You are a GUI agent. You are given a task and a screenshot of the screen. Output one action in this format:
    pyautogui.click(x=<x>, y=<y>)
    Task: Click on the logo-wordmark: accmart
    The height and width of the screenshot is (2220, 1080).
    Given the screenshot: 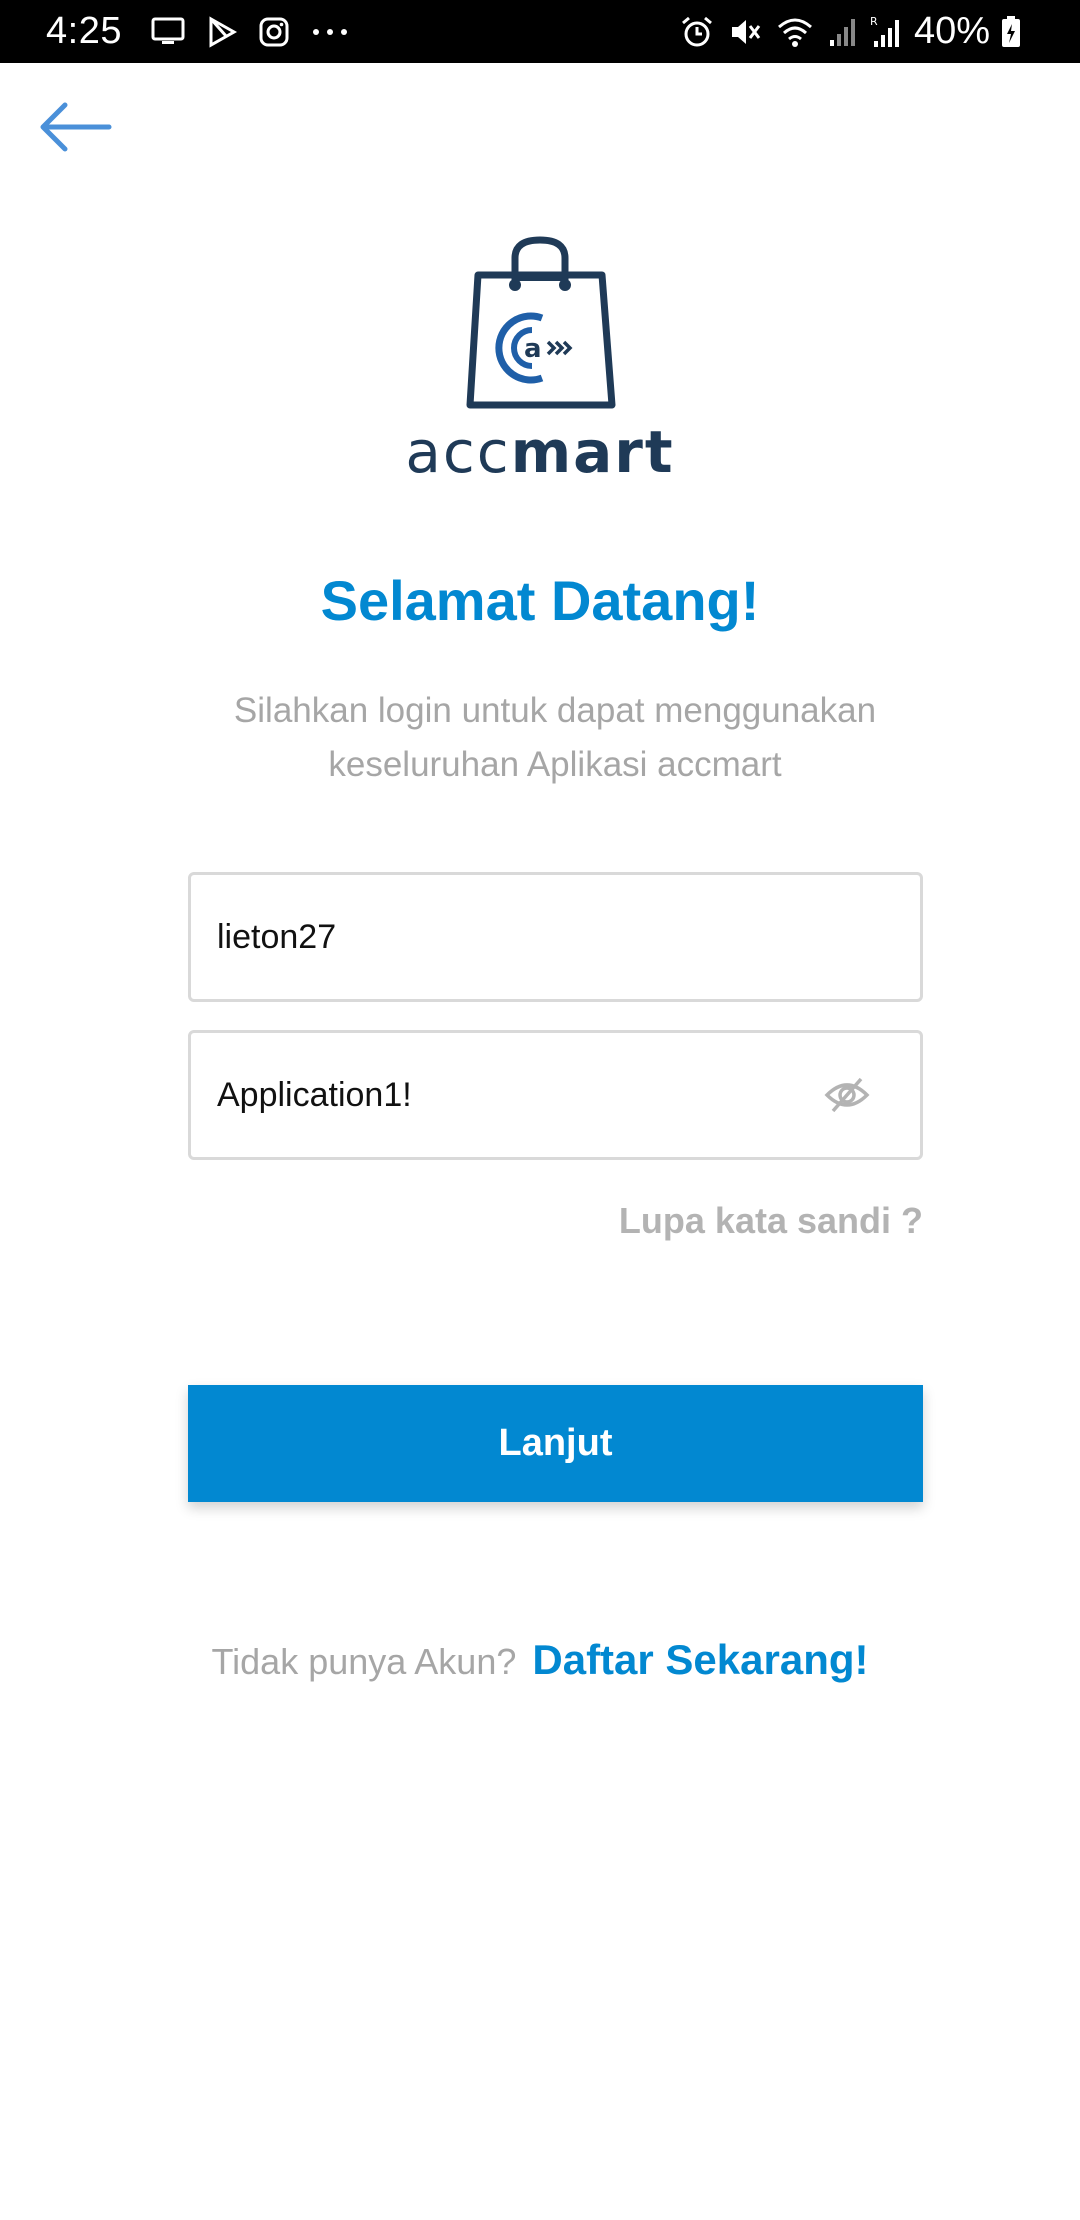 What is the action you would take?
    pyautogui.click(x=540, y=452)
    